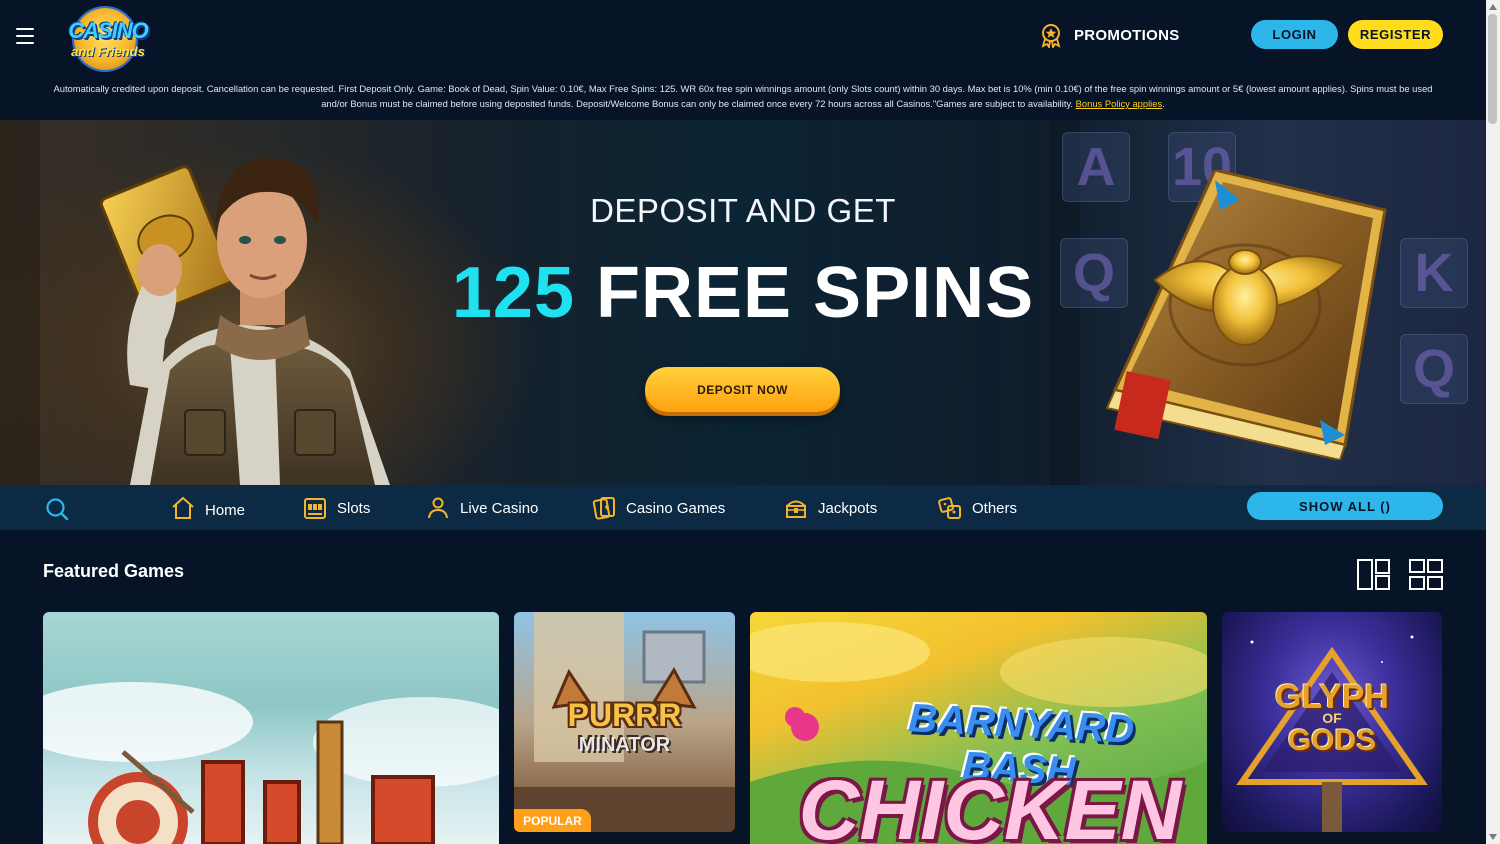 This screenshot has height=844, width=1500. I want to click on logo-text-bottom: and Friends, so click(108, 51).